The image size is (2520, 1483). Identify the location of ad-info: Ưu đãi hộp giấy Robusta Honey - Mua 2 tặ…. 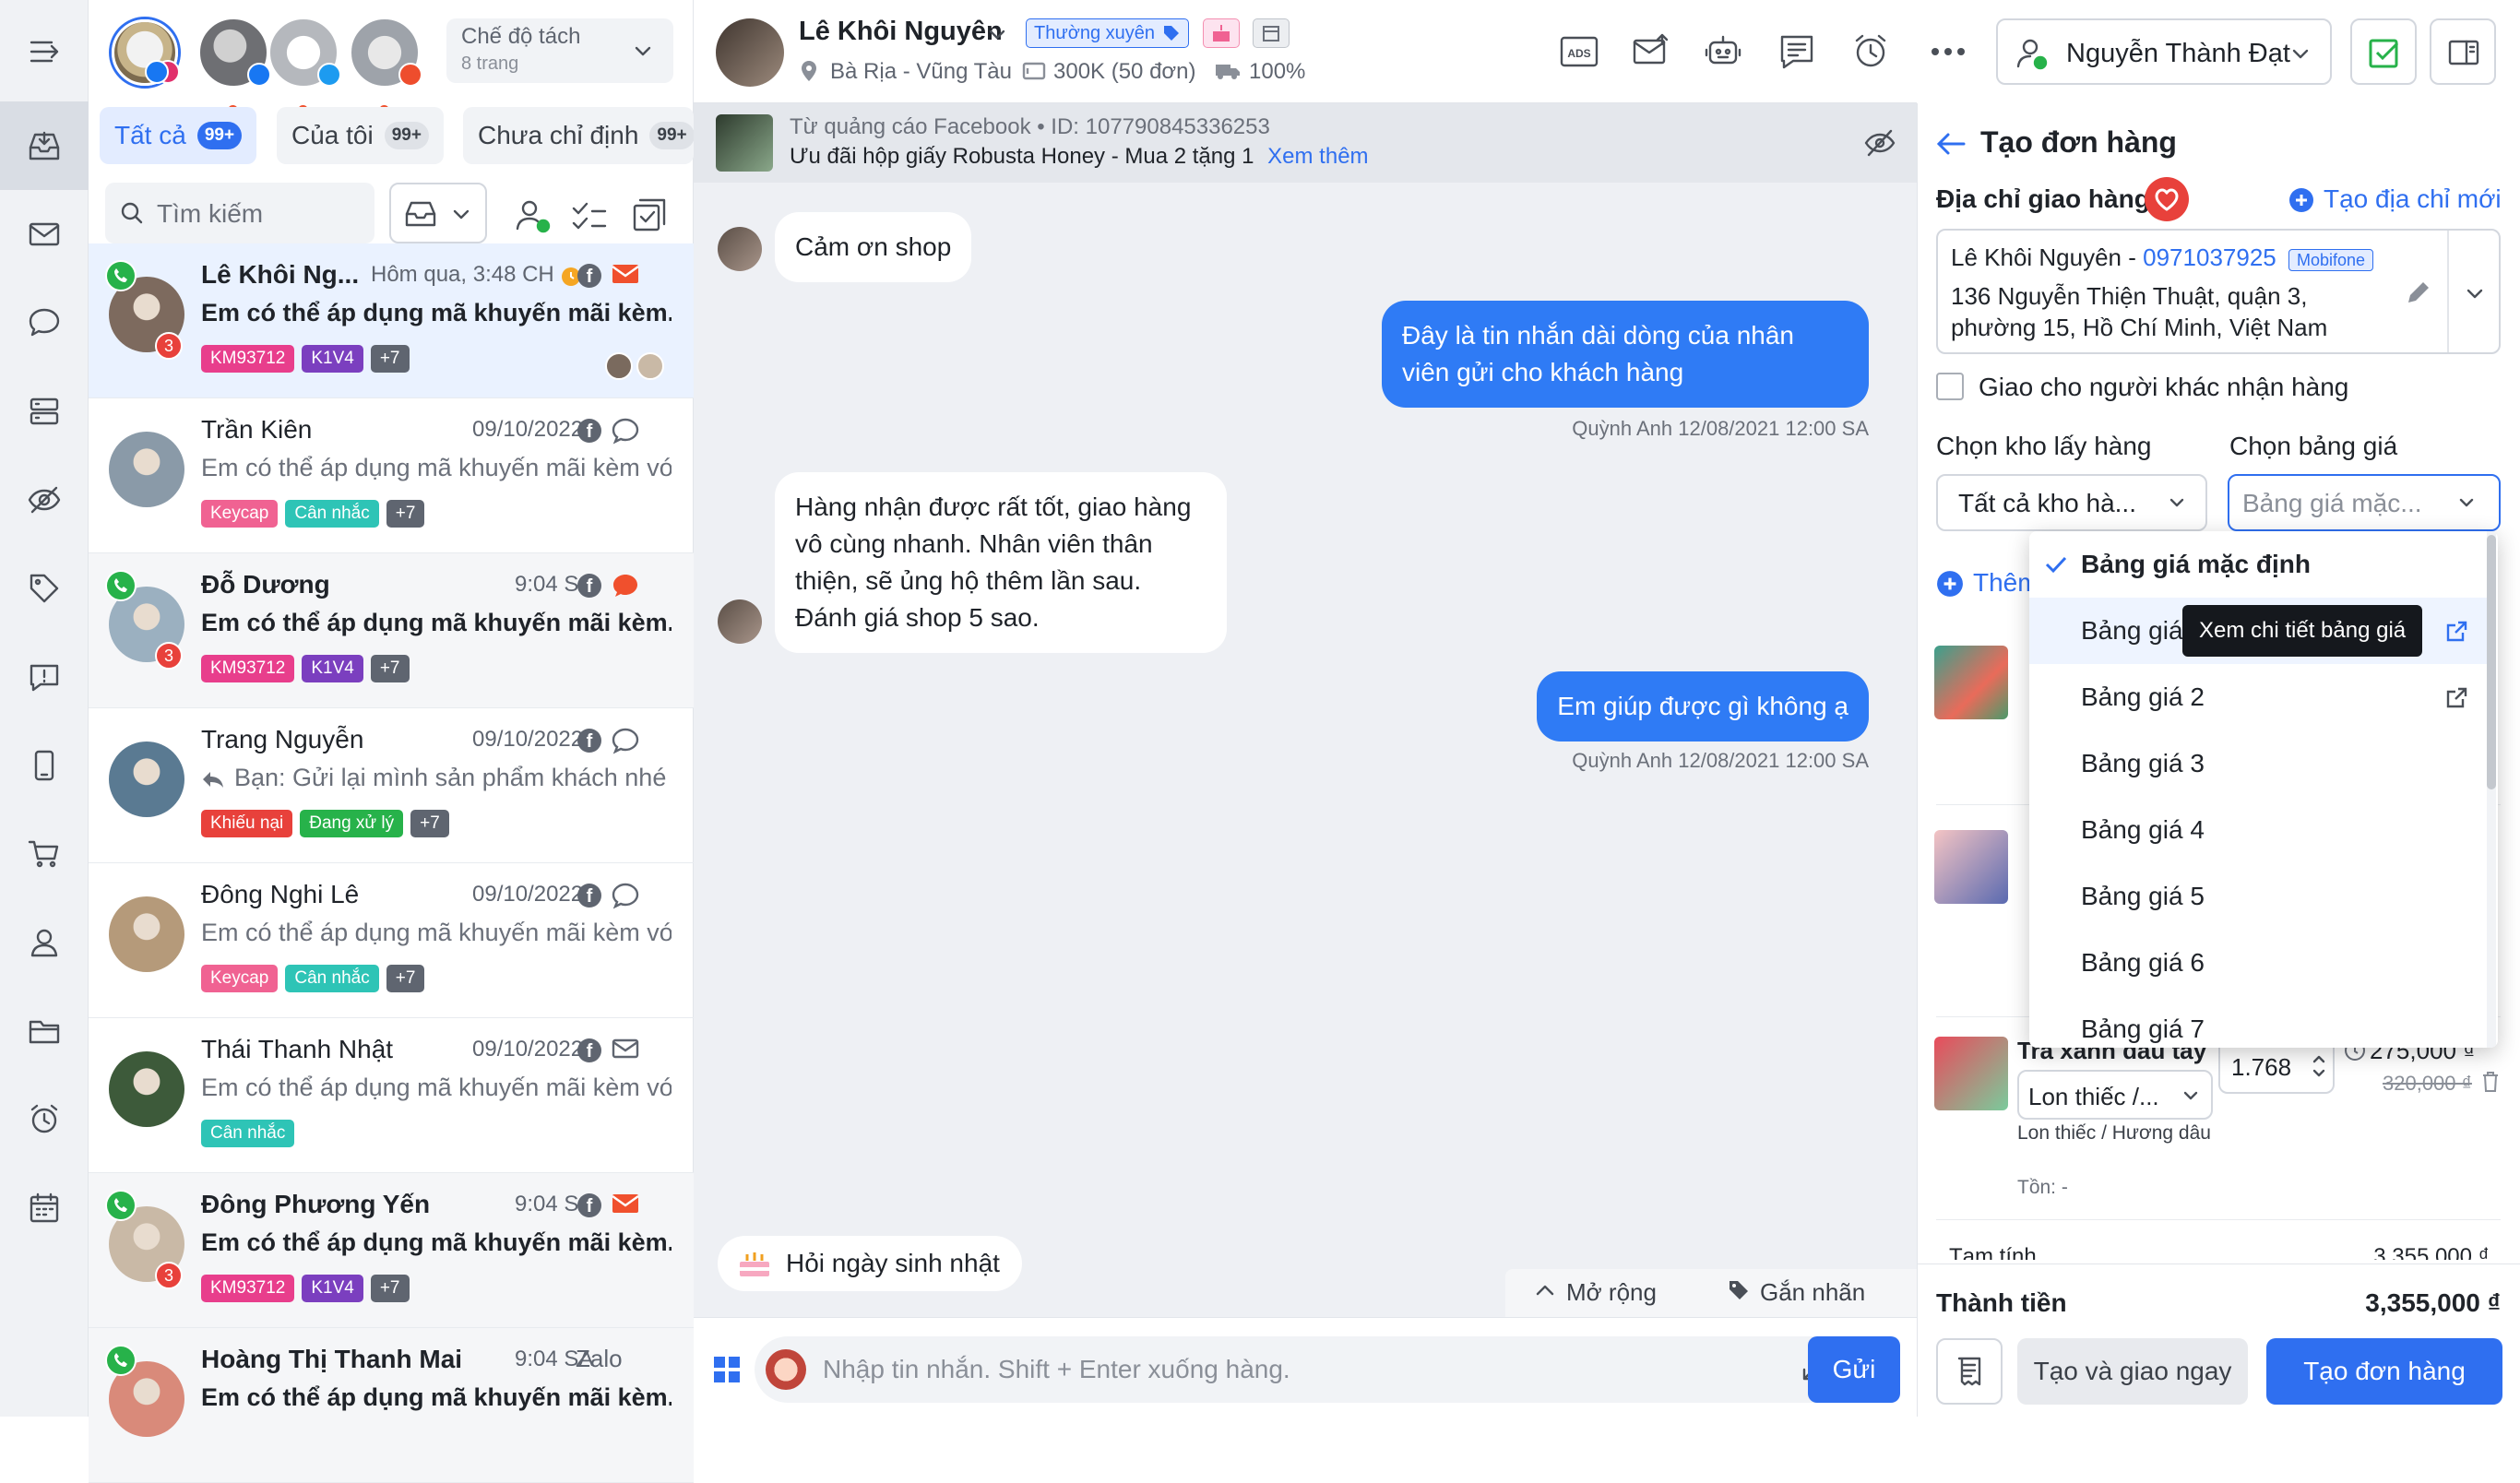
(1079, 157).